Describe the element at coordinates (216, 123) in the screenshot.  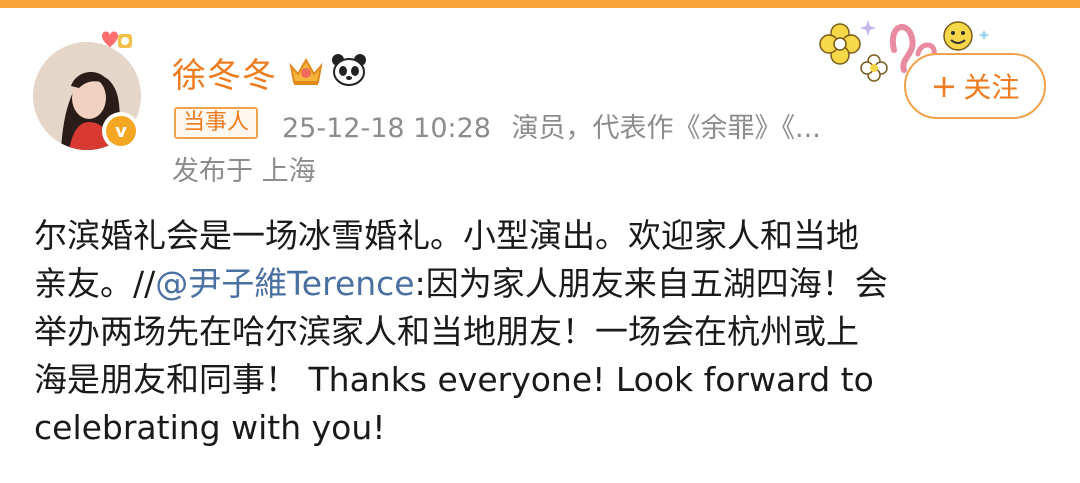
I see `status-badge: 当事人` at that location.